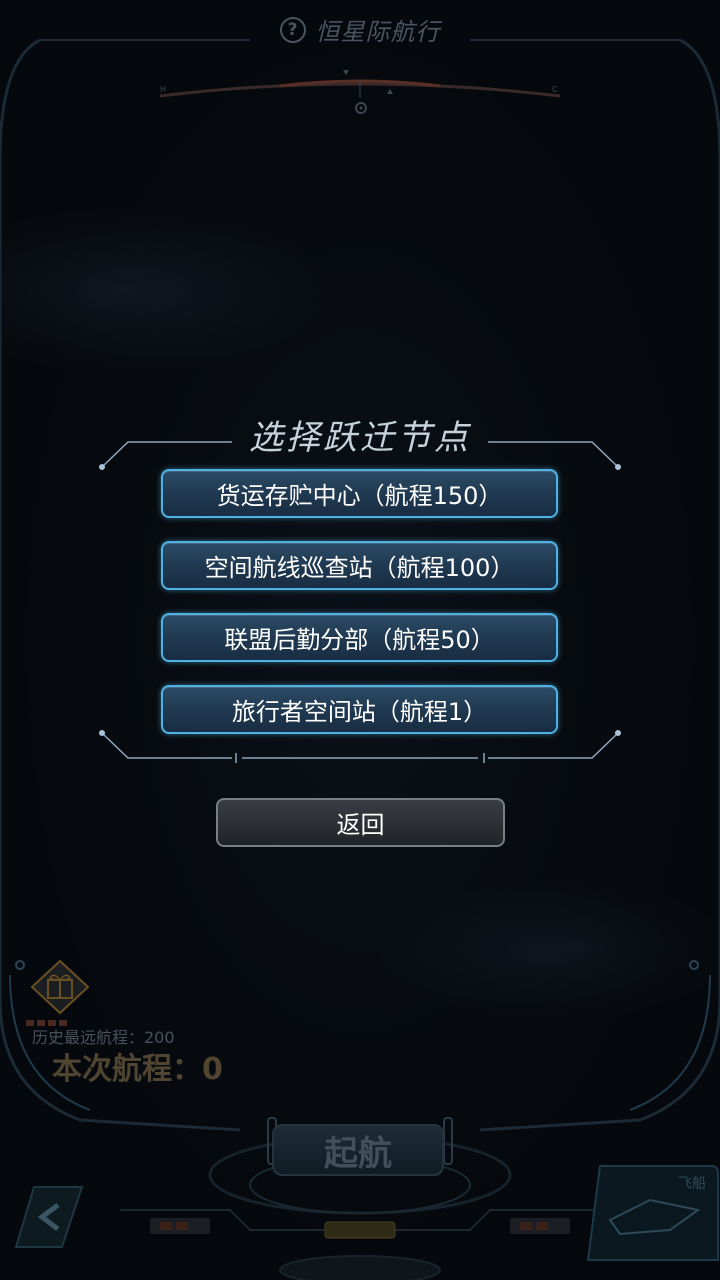  Describe the element at coordinates (650, 1215) in the screenshot. I see `ship-icon: 飞船` at that location.